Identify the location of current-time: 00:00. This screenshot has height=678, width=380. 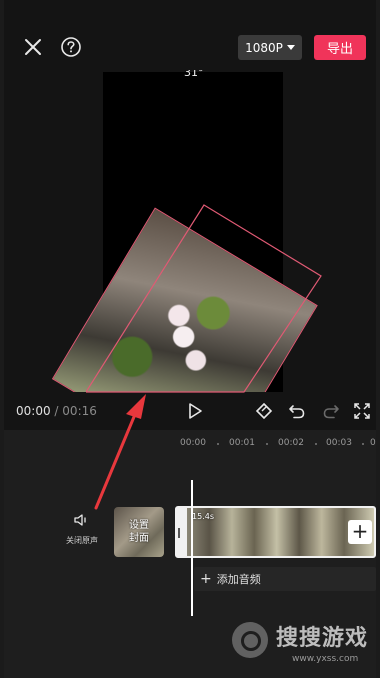
(33, 411).